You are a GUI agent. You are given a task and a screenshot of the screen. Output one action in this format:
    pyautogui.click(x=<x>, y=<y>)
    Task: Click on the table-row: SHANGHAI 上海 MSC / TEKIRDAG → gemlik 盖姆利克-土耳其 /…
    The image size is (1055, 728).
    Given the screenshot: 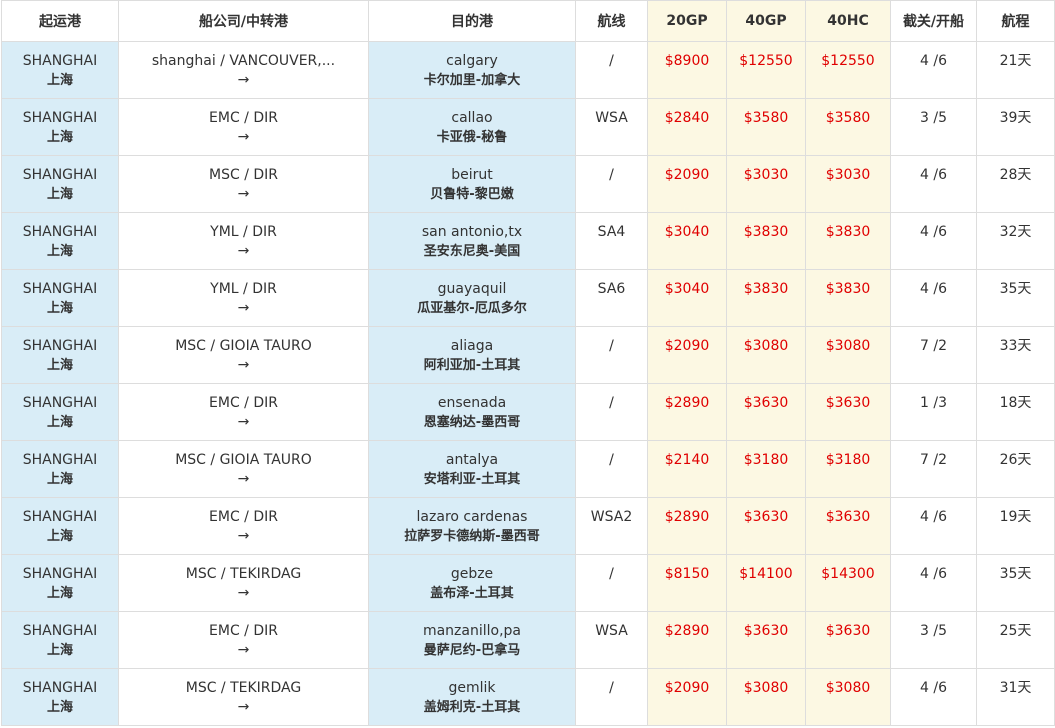 What is the action you would take?
    pyautogui.click(x=528, y=697)
    